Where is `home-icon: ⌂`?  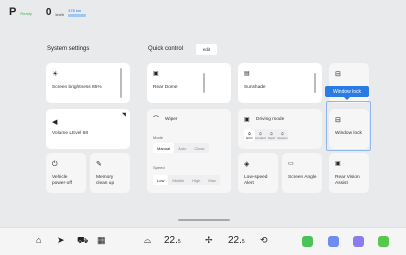
home-icon: ⌂ is located at coordinates (38, 240).